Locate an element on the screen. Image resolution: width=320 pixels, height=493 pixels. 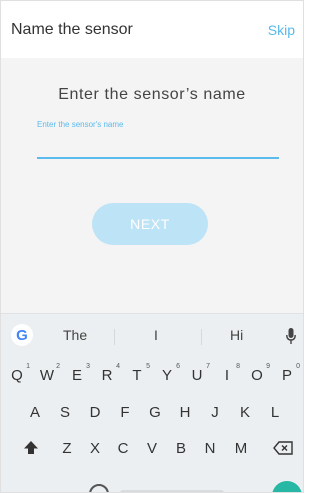
input-underline is located at coordinates (158, 158).